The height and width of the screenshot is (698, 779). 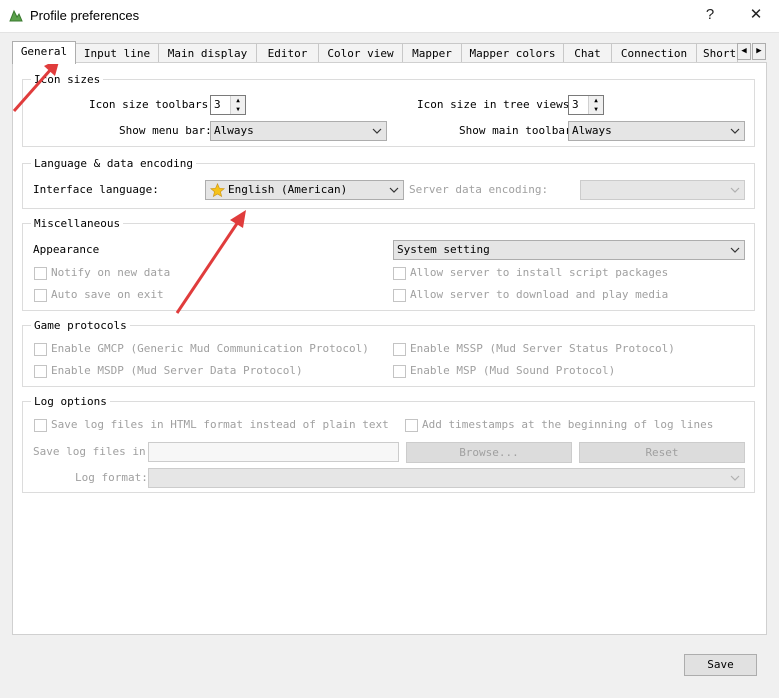 I want to click on show-main-toolbar-value: Always, so click(x=592, y=130).